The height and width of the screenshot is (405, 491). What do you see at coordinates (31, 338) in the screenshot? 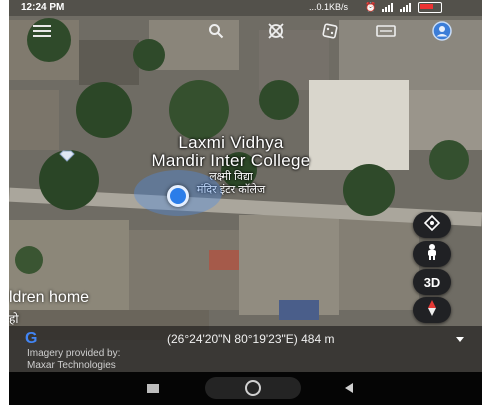
I see `google-logo: G` at bounding box center [31, 338].